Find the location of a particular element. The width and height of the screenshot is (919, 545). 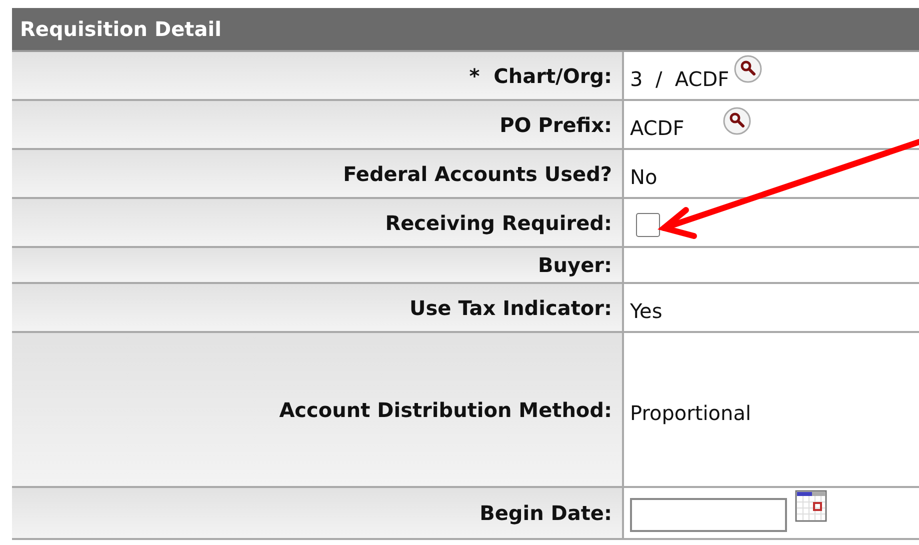

field-value: ACDF is located at coordinates (657, 128).